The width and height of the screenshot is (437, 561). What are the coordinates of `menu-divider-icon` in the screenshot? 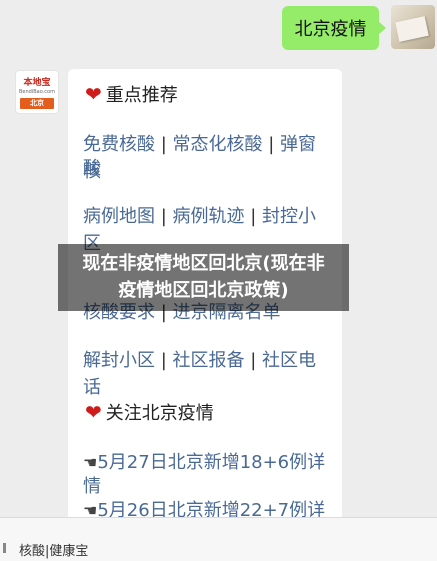 It's located at (4, 548).